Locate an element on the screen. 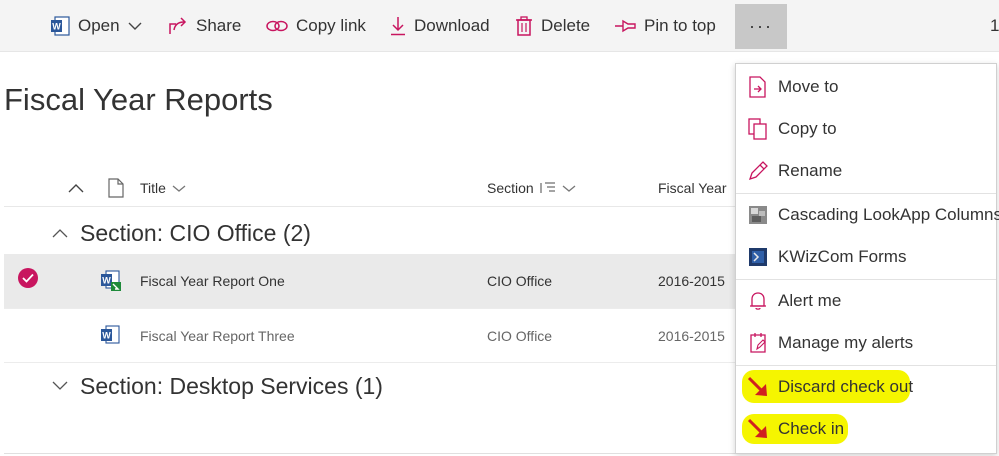  selected-count: 1 is located at coordinates (994, 25).